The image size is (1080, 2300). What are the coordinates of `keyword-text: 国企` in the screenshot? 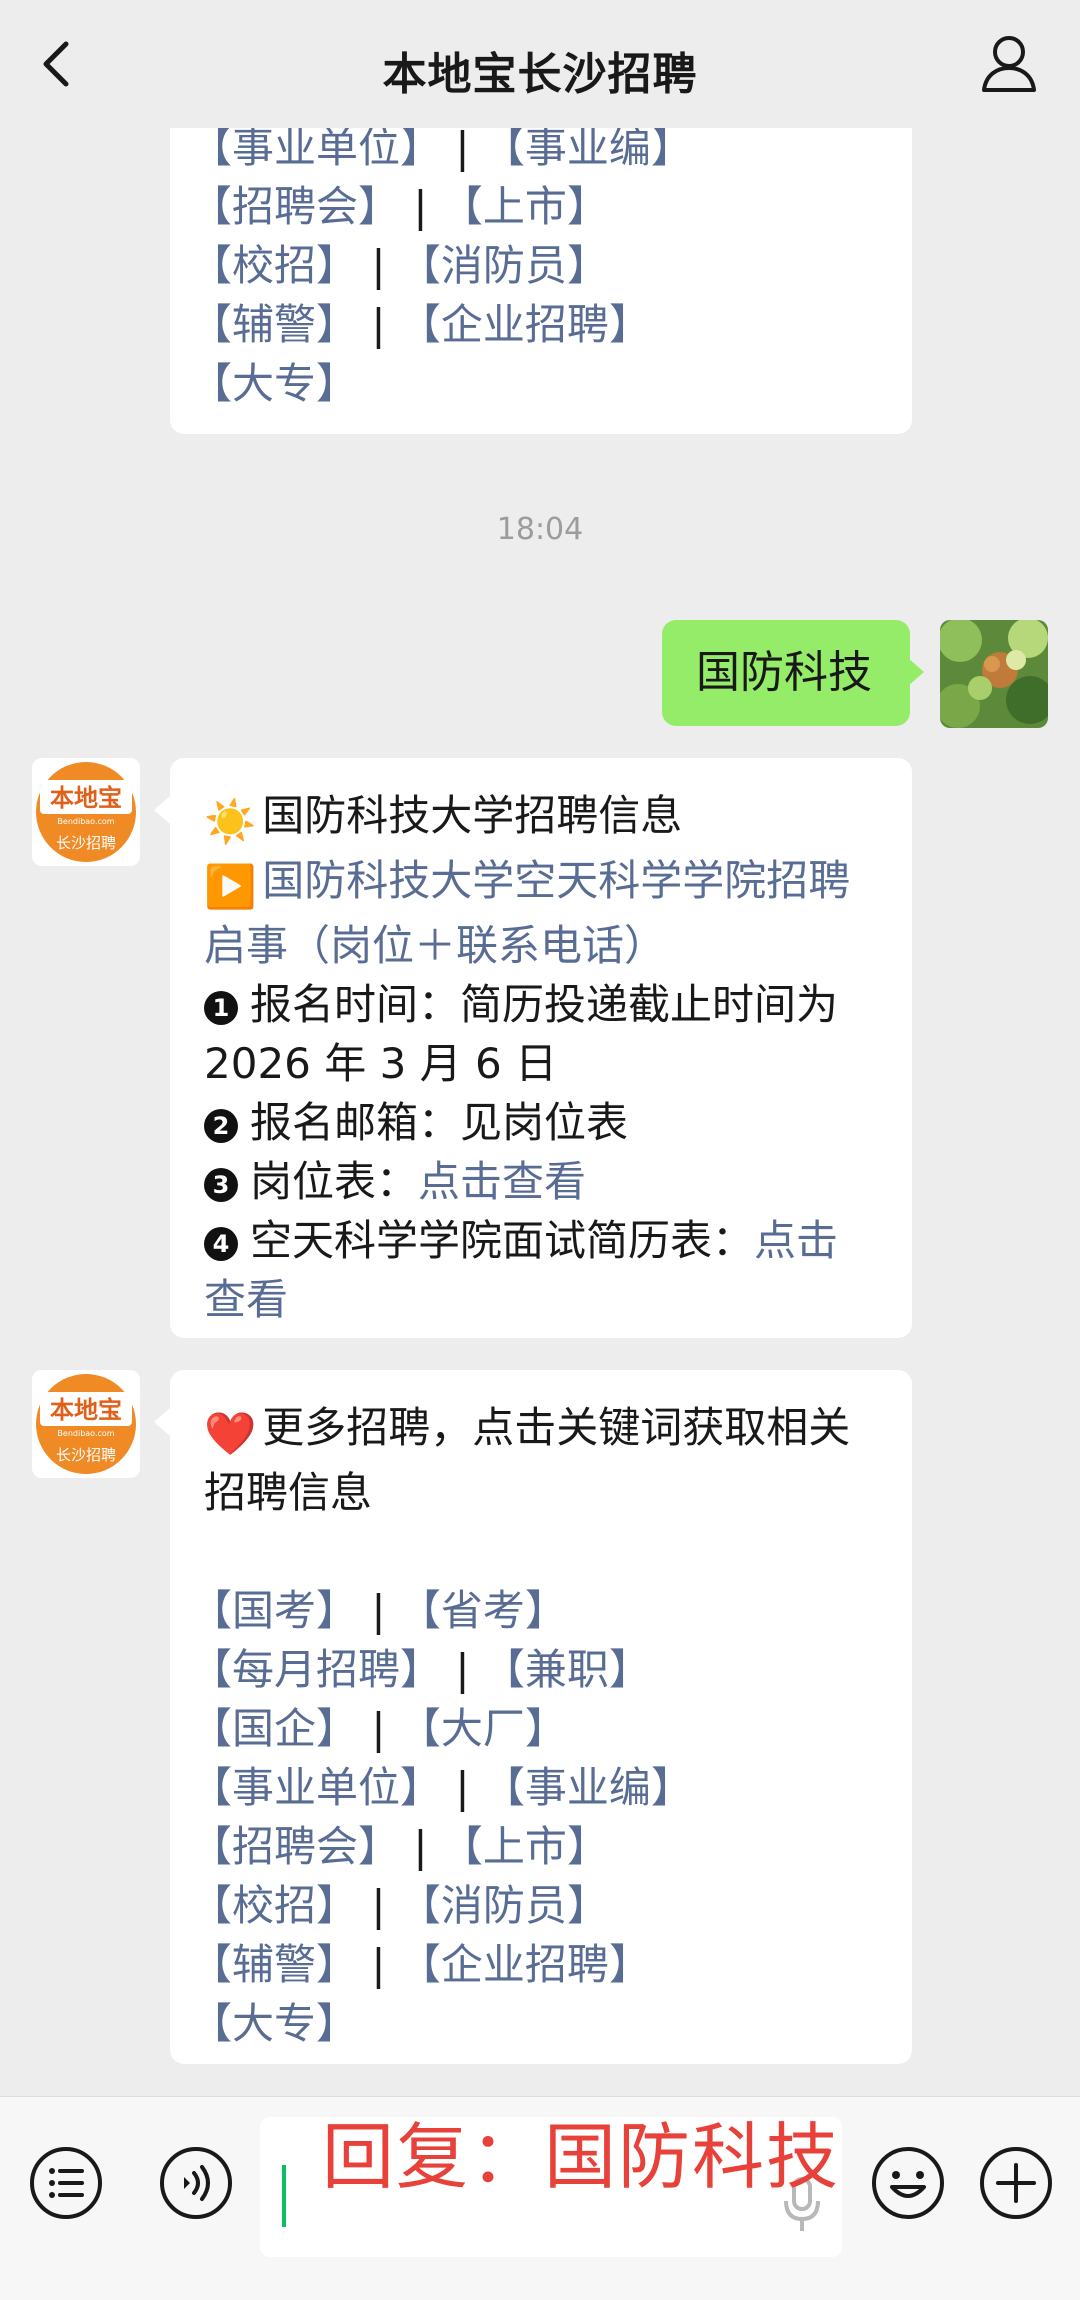 It's located at (274, 1728).